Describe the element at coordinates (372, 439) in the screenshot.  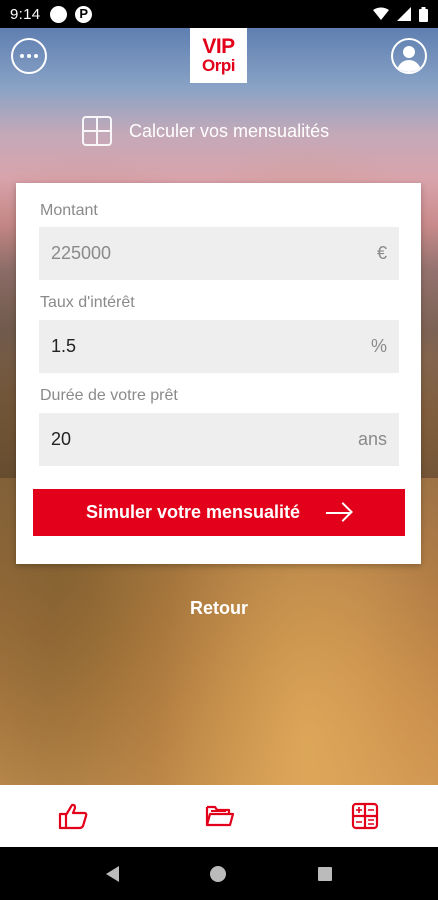
I see `duration-unit: ans` at that location.